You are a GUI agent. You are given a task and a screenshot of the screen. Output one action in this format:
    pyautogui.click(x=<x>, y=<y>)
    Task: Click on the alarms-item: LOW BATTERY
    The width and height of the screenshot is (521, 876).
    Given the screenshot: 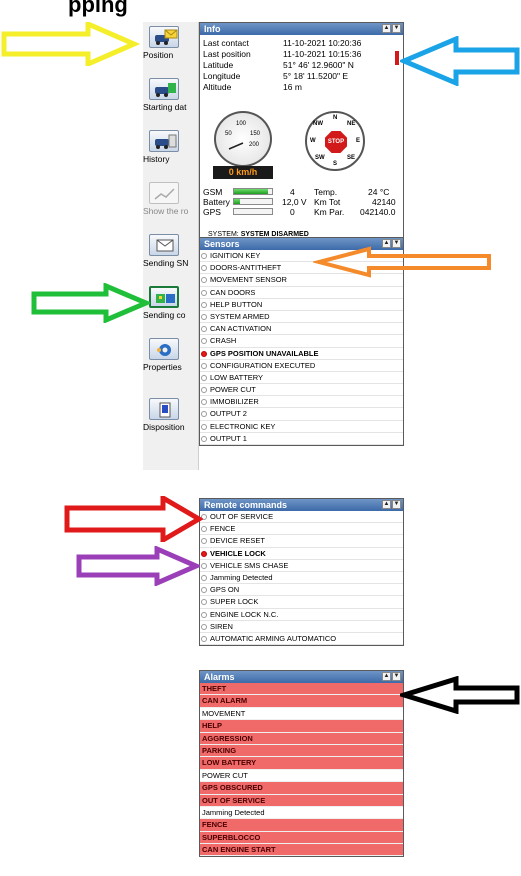 What is the action you would take?
    pyautogui.click(x=301, y=763)
    